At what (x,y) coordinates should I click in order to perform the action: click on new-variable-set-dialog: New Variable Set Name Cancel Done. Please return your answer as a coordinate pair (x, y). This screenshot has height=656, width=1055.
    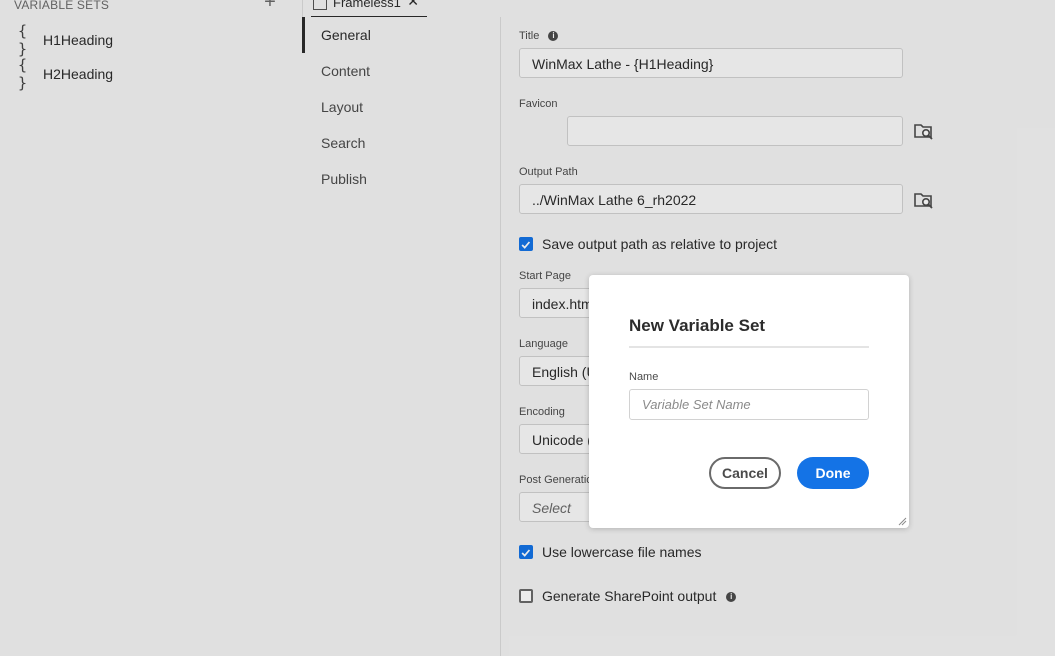
    Looking at the image, I should click on (749, 401).